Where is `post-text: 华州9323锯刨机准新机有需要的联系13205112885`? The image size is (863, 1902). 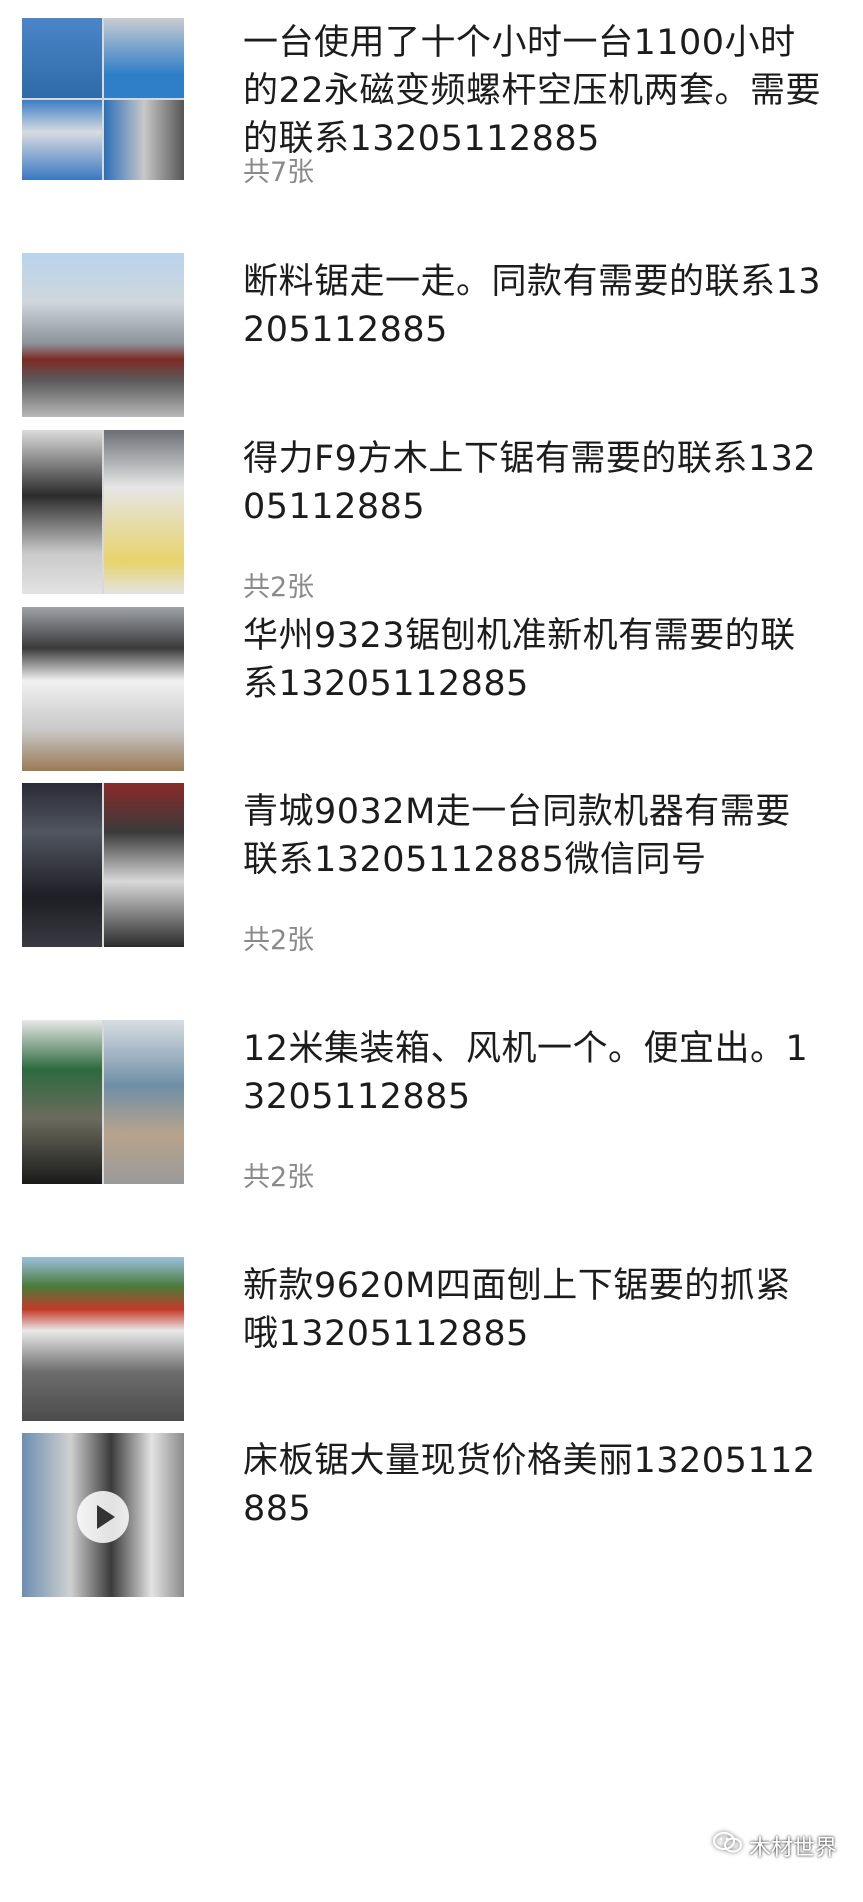
post-text: 华州9323锯刨机准新机有需要的联系13205112885 is located at coordinates (519, 660).